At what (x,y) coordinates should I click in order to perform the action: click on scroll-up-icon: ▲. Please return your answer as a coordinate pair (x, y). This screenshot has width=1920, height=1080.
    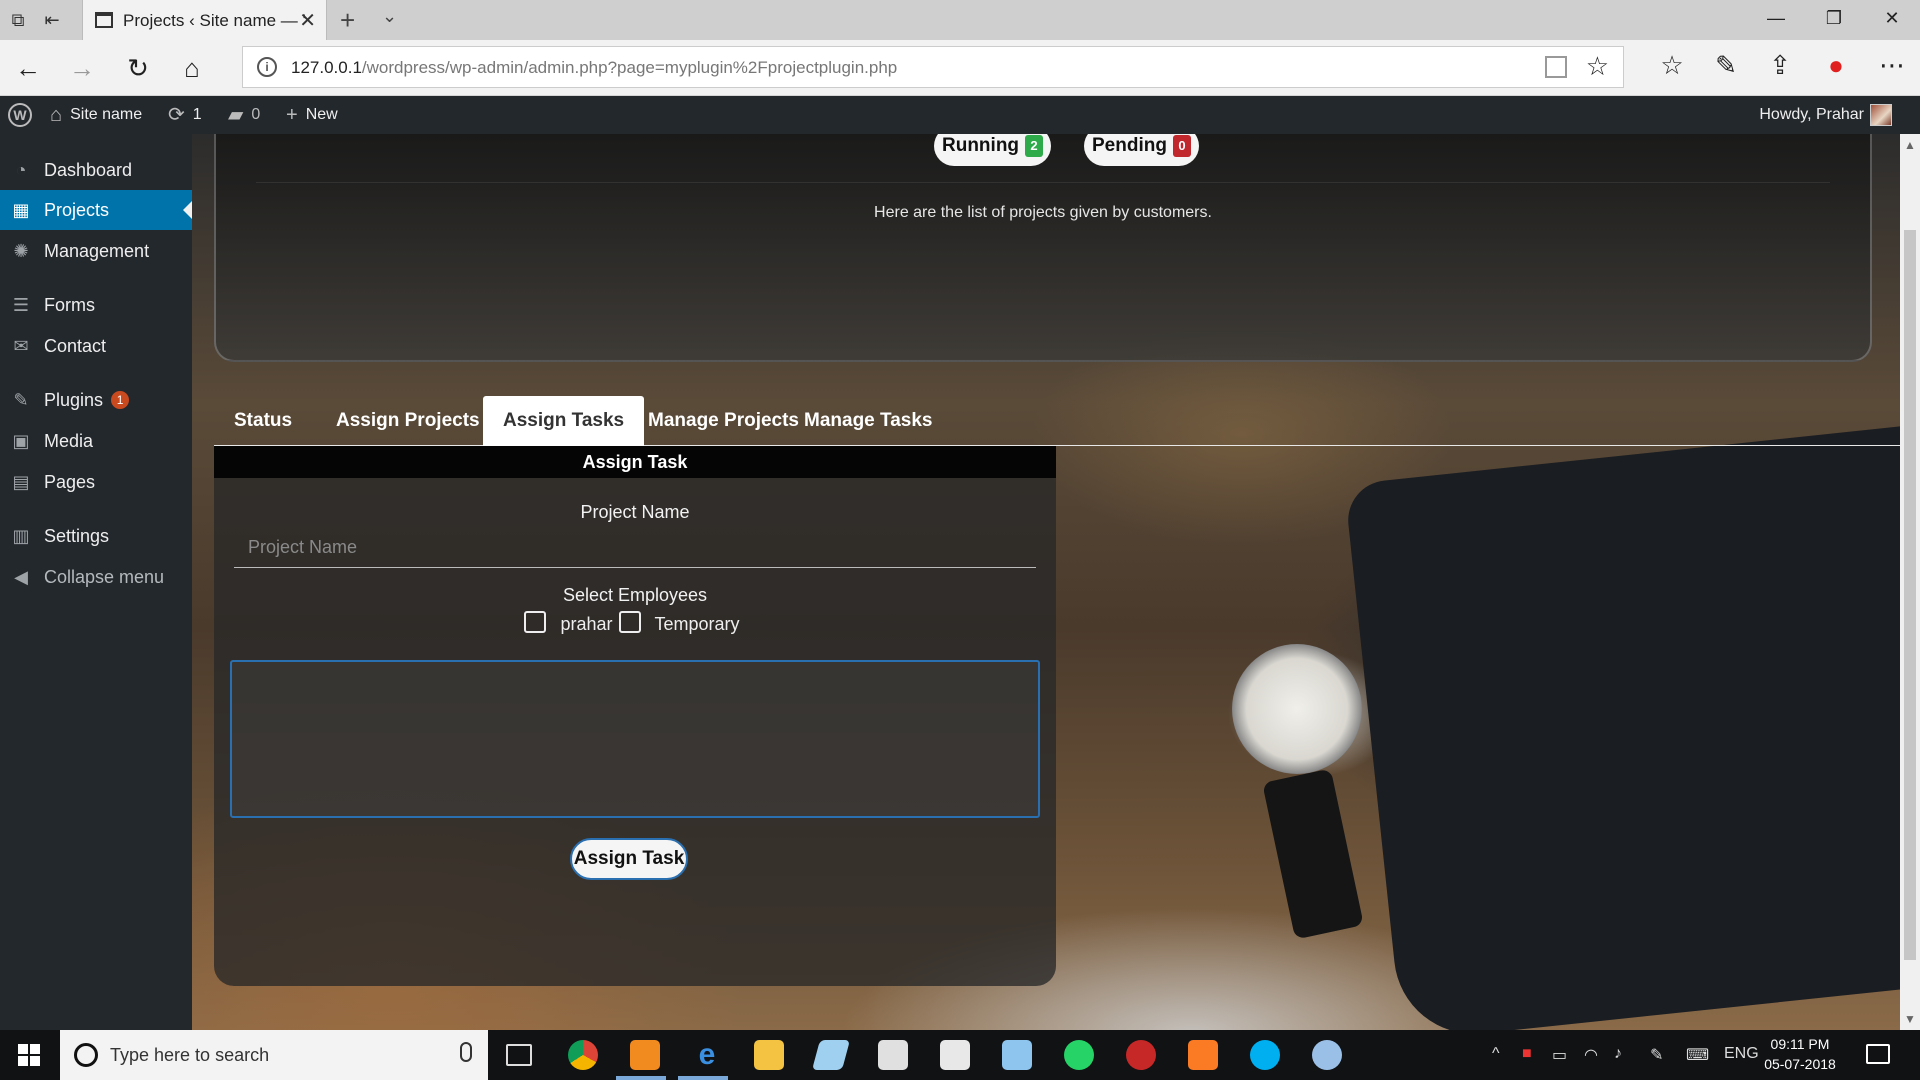
    Looking at the image, I should click on (1910, 145).